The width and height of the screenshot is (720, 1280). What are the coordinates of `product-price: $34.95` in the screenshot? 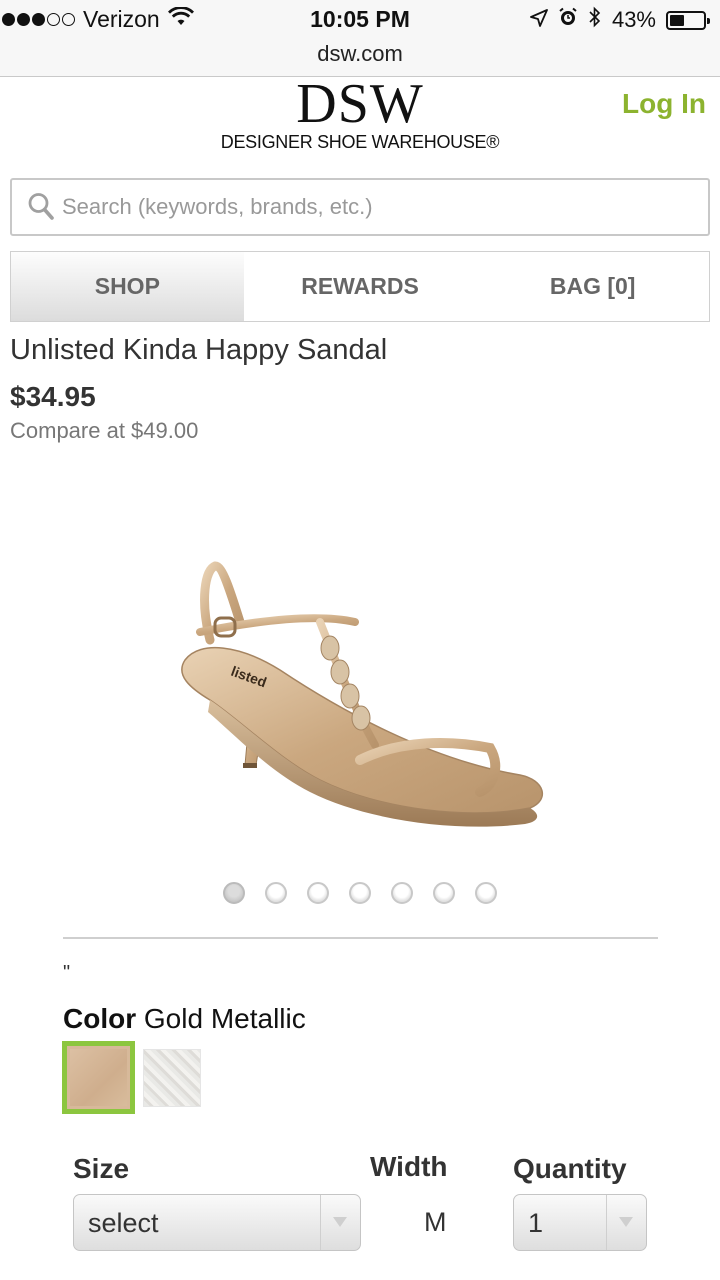 It's located at (53, 396).